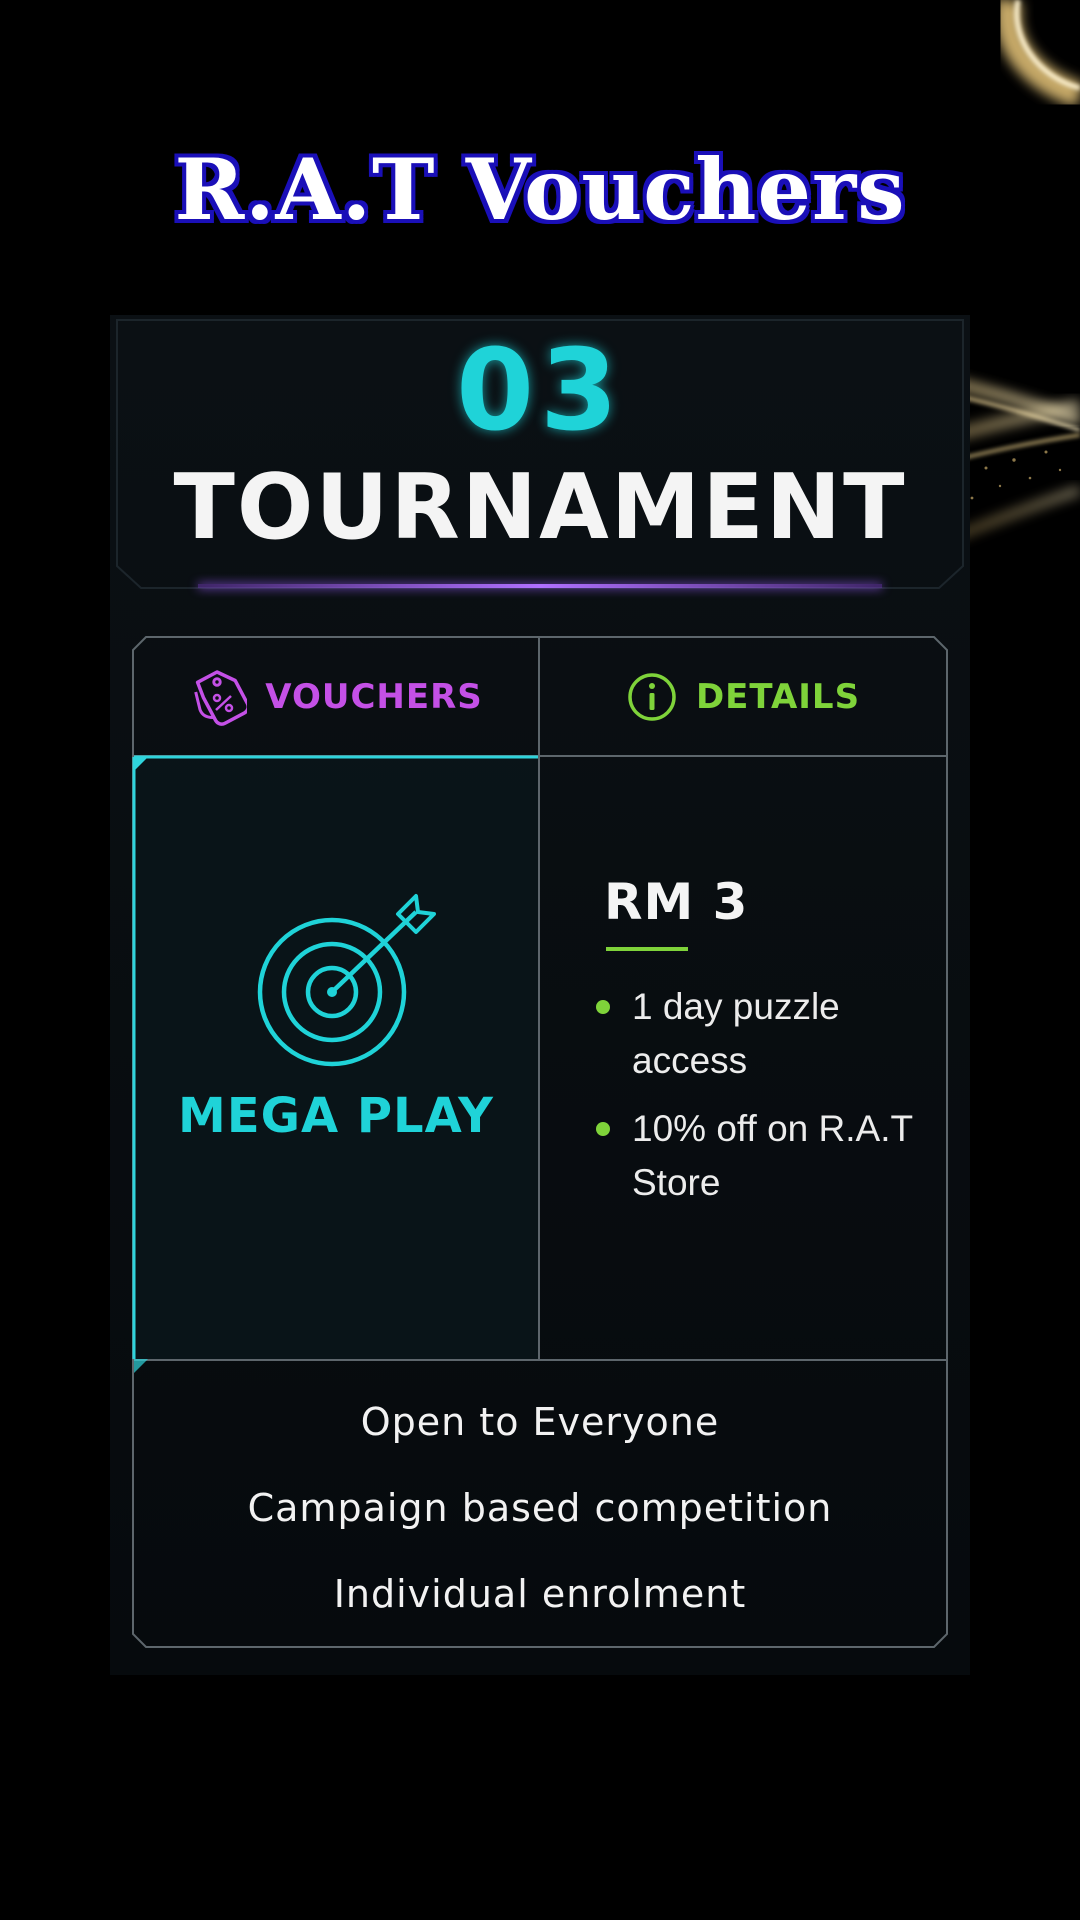 The height and width of the screenshot is (1920, 1080). What do you see at coordinates (540, 507) in the screenshot?
I see `tournament-title: TOURNAMENT` at bounding box center [540, 507].